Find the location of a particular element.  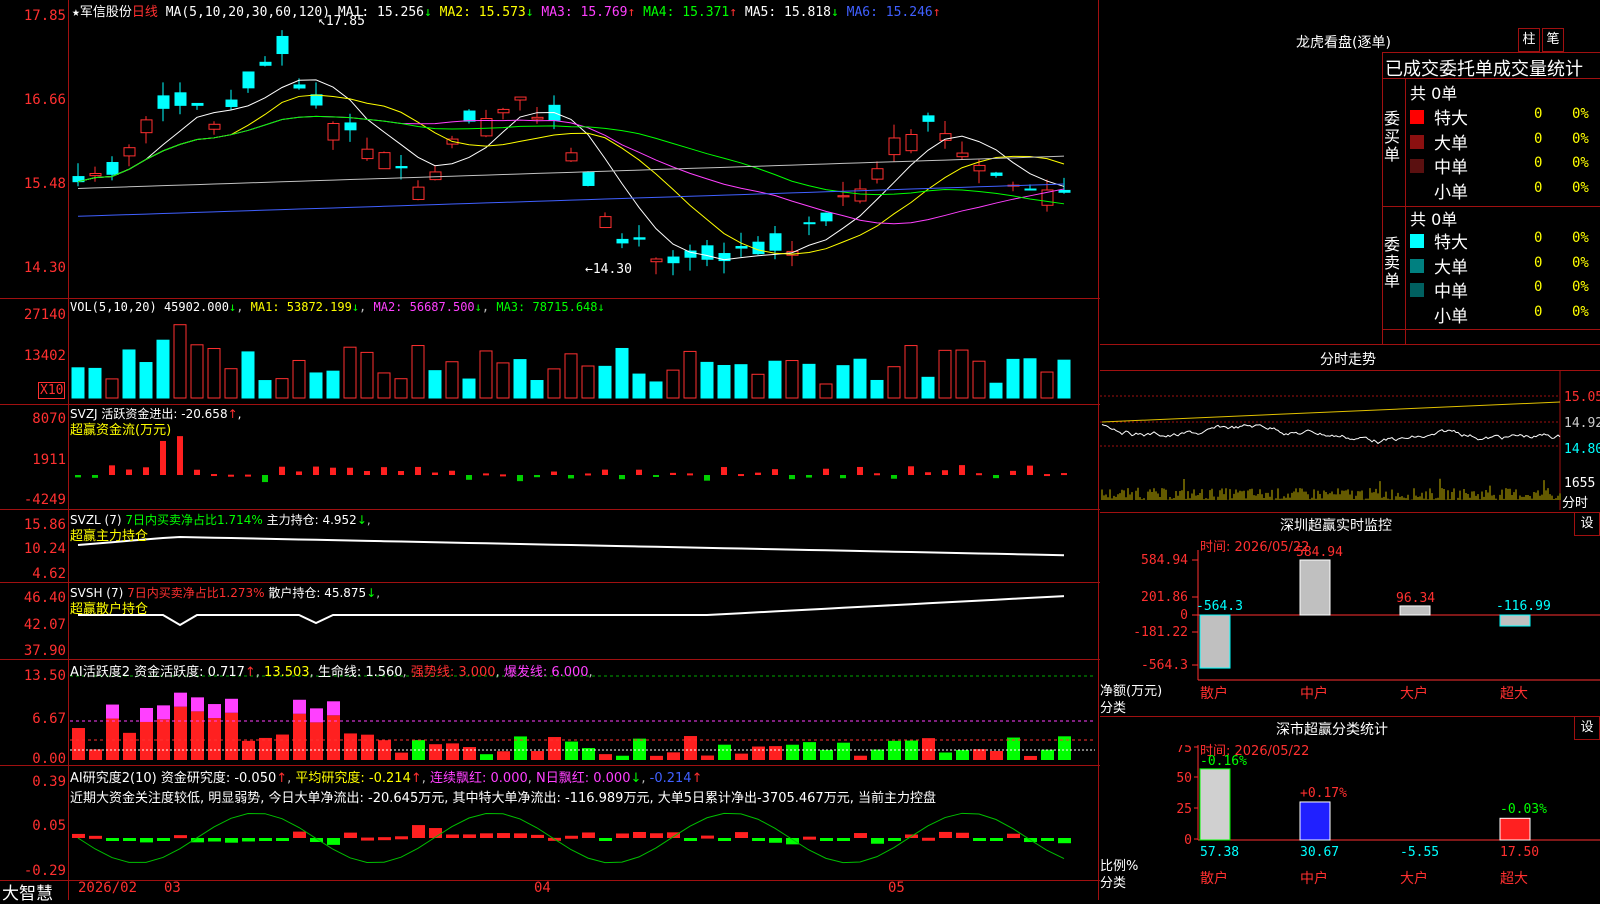

order-count: 0 is located at coordinates (1538, 187).